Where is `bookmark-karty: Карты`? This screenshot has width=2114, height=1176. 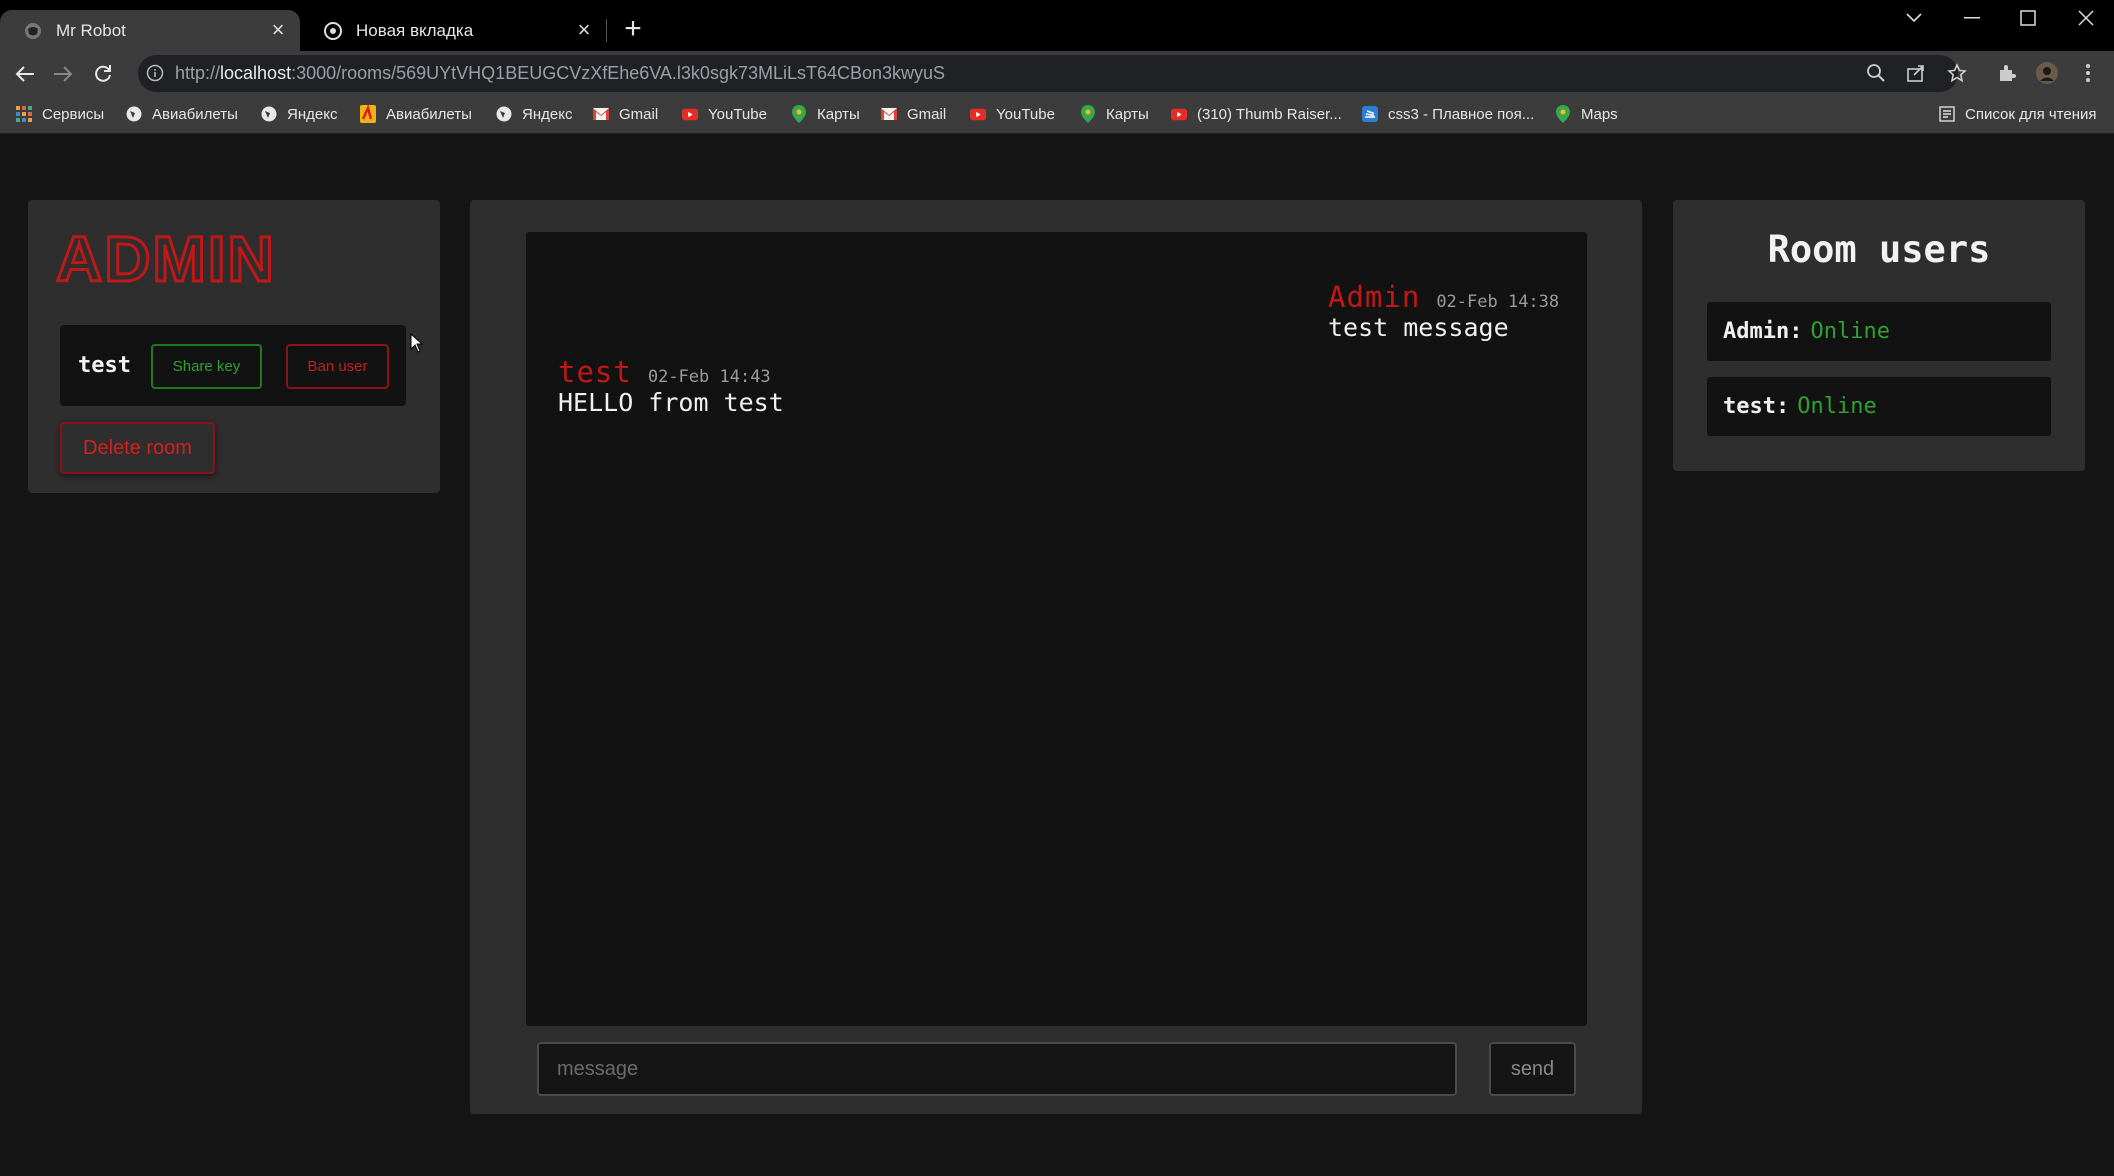 bookmark-karty: Карты is located at coordinates (825, 114).